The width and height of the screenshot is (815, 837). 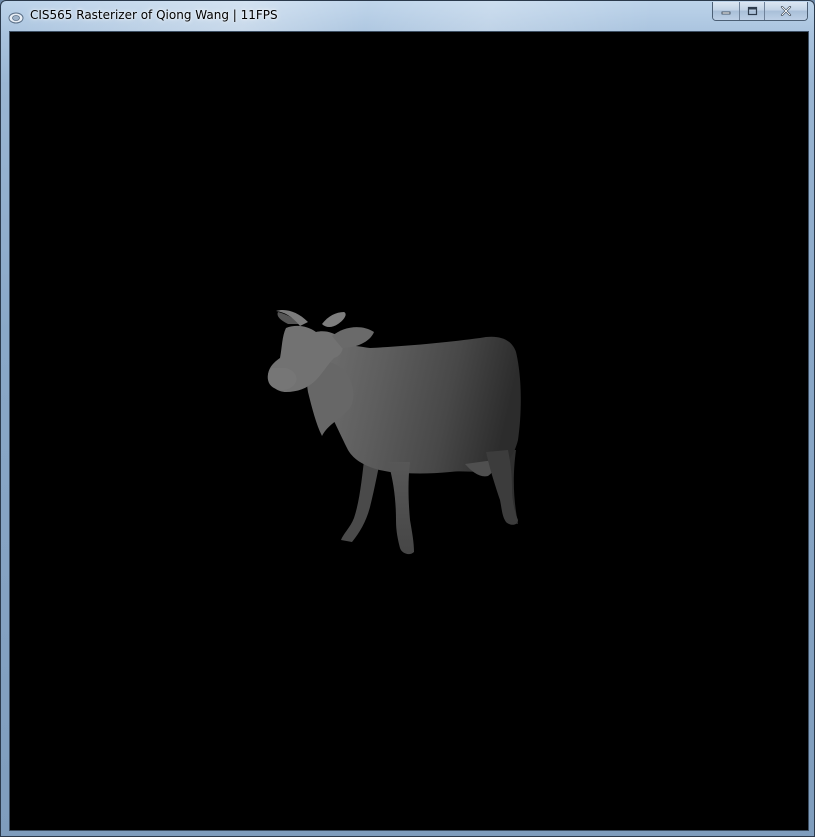 I want to click on minimize-button, so click(x=726, y=11).